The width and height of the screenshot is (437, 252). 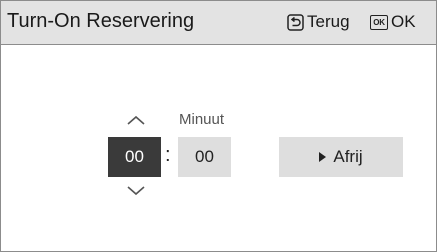 I want to click on back-button: Terug, so click(x=318, y=22).